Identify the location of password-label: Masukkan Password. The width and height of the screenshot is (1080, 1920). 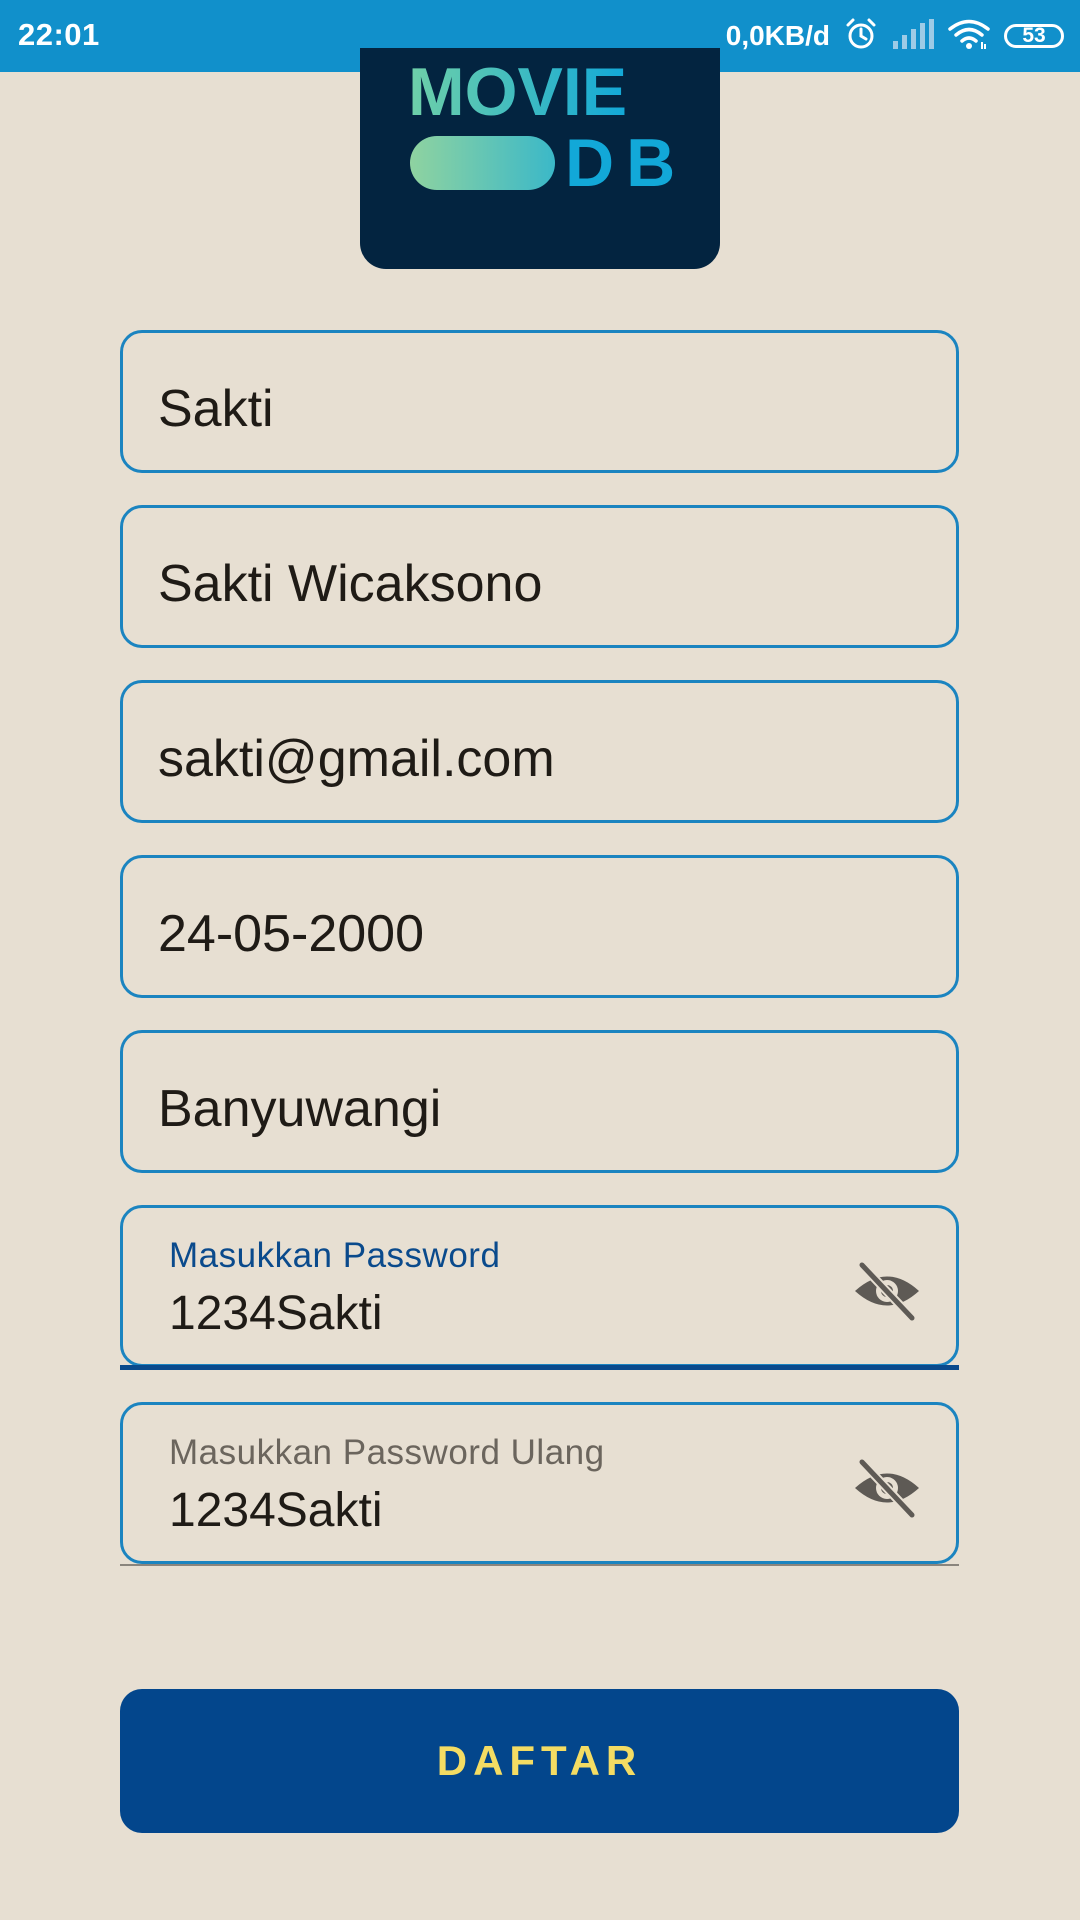
(335, 1255).